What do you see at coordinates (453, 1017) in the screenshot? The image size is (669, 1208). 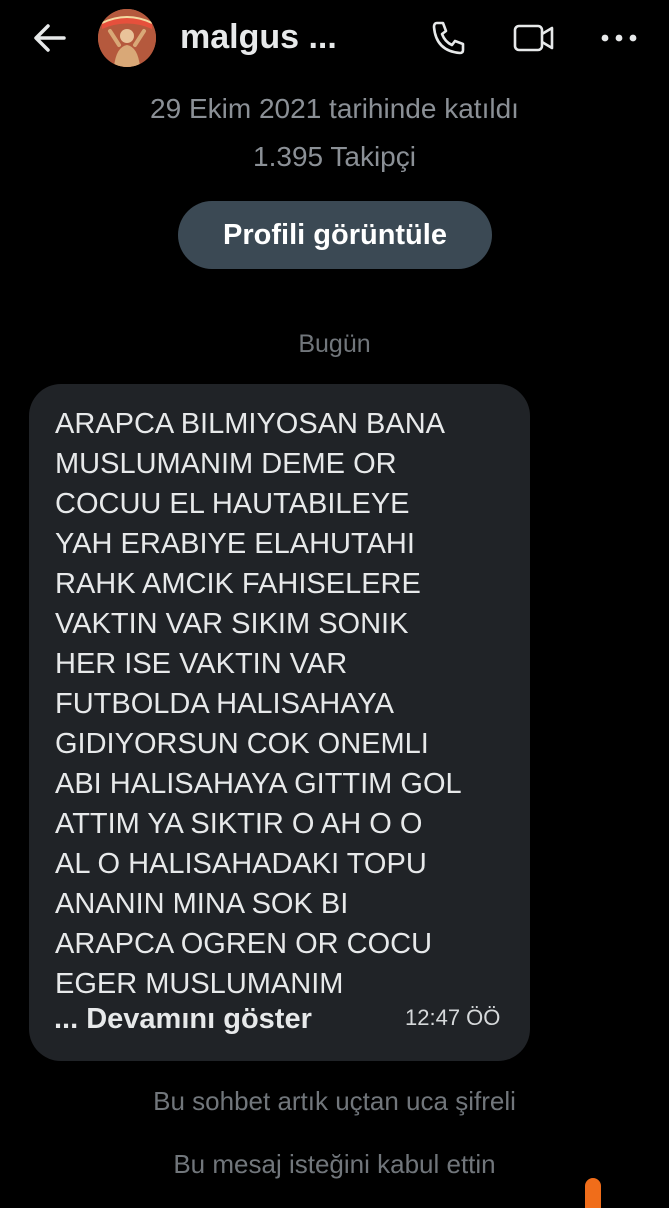 I see `message-timestamp: 12:47 ÖÖ` at bounding box center [453, 1017].